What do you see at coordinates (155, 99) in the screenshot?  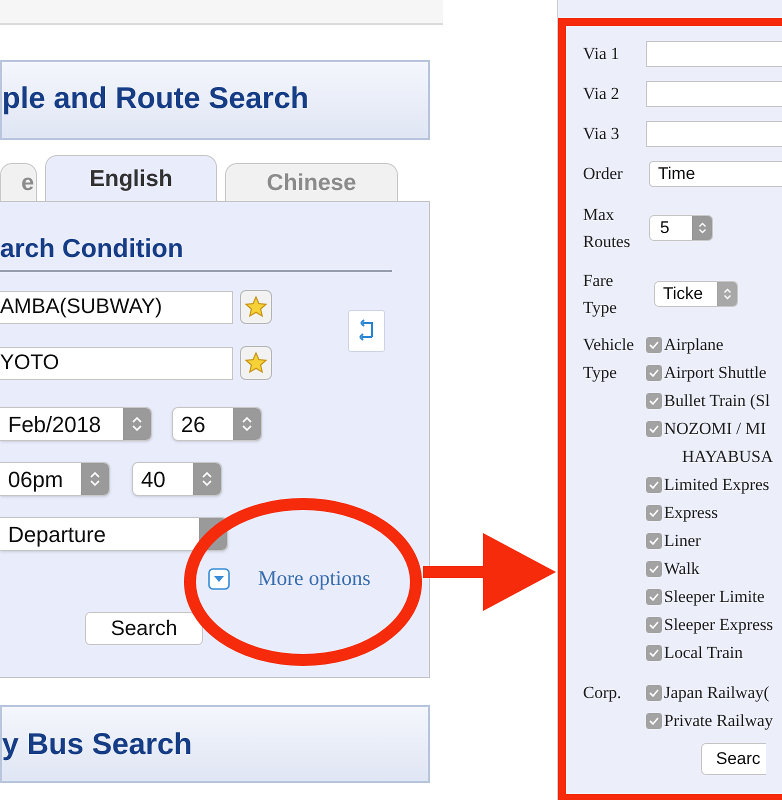 I see `section-title: ple and Route Search` at bounding box center [155, 99].